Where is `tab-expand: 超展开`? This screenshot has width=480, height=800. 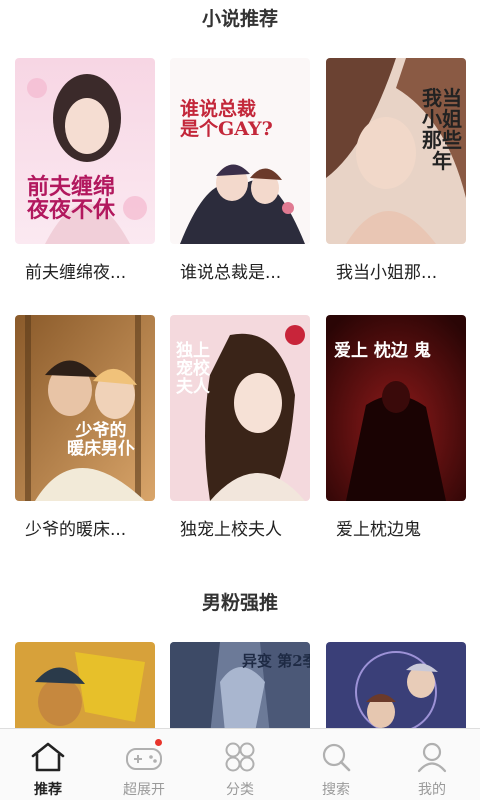 tab-expand: 超展开 is located at coordinates (144, 764).